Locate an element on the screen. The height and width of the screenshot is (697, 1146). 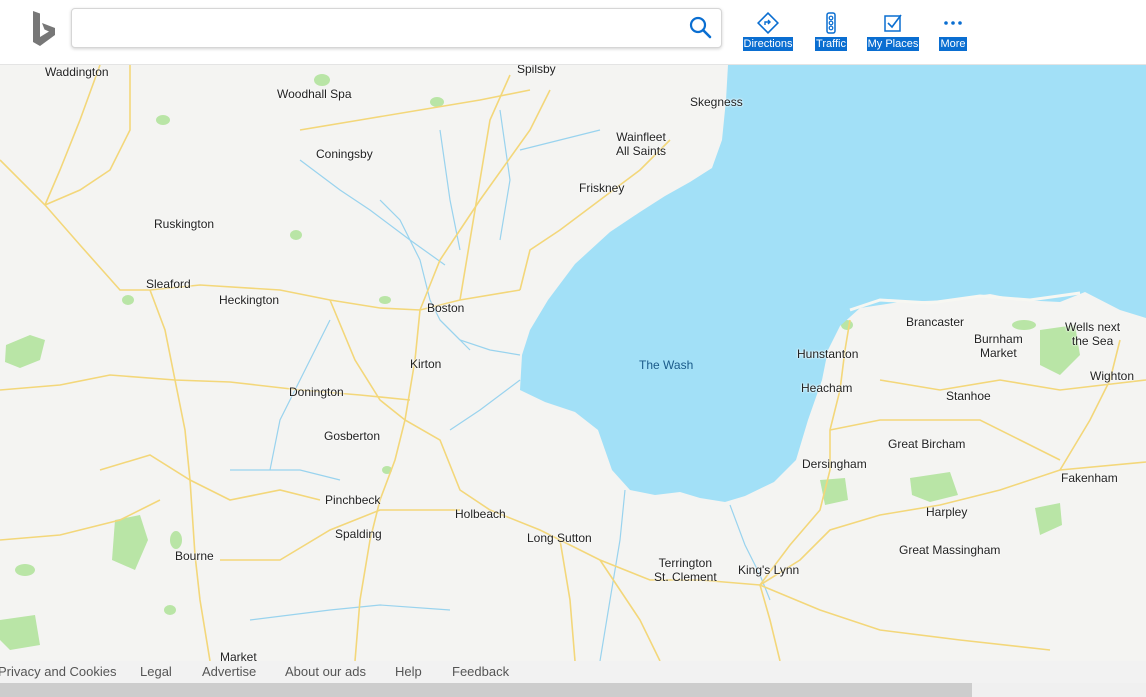
my-places-button: My Places is located at coordinates (893, 32).